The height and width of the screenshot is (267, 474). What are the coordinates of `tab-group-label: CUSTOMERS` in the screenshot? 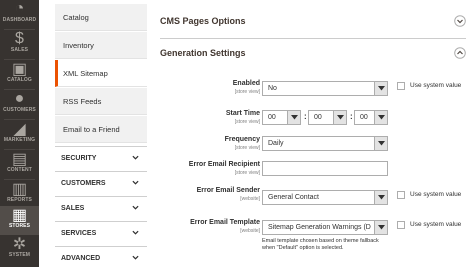 It's located at (83, 183).